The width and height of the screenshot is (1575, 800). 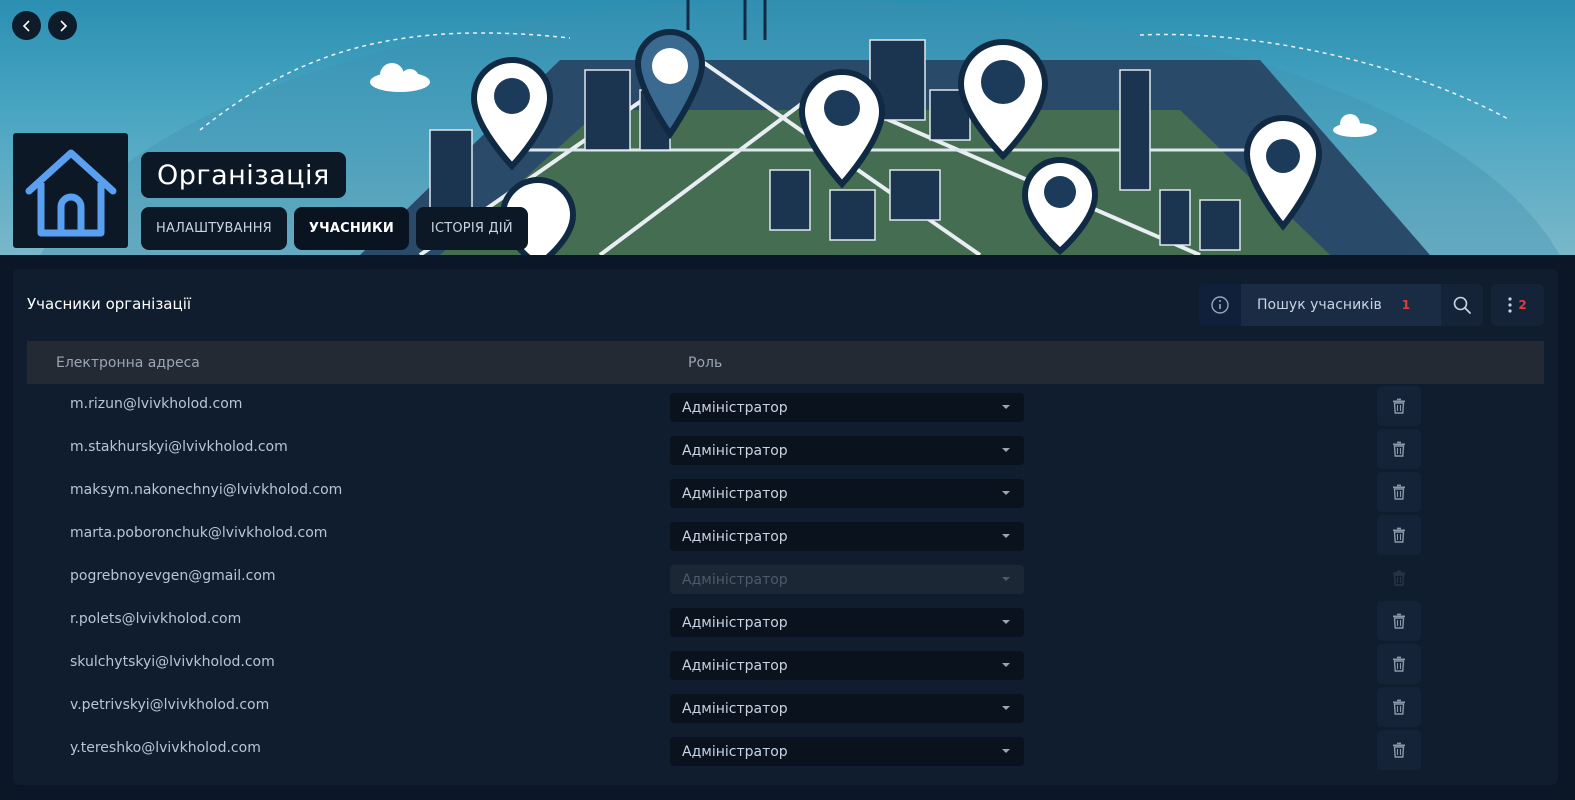 What do you see at coordinates (243, 175) in the screenshot?
I see `page-title: Організація` at bounding box center [243, 175].